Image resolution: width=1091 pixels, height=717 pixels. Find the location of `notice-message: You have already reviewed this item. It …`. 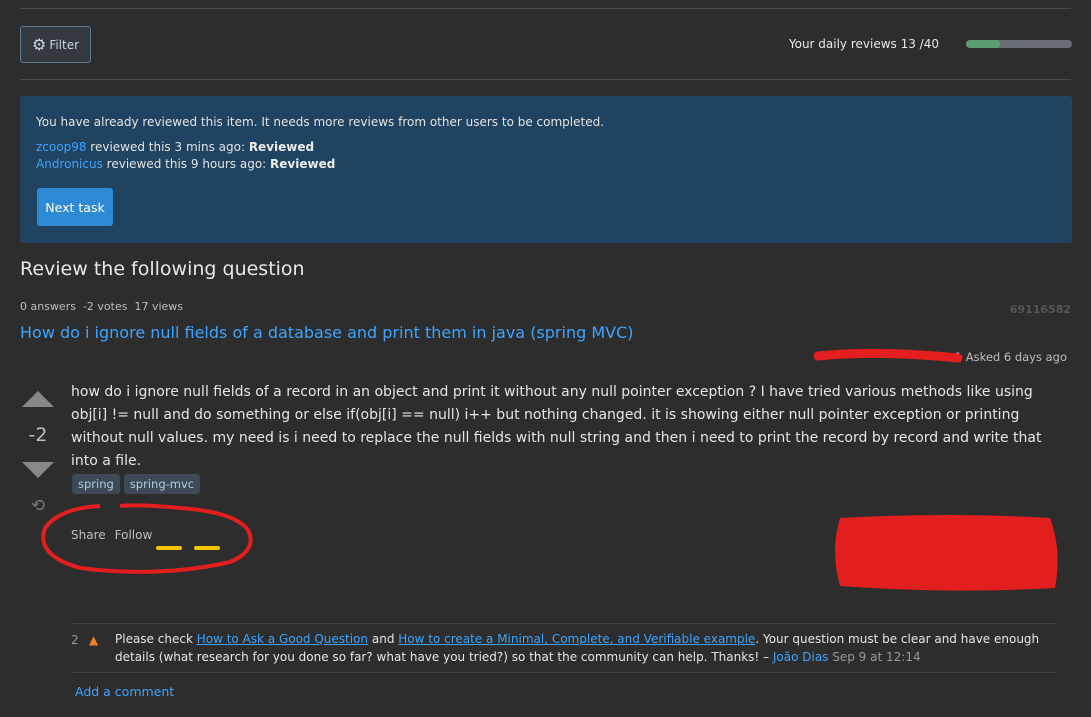

notice-message: You have already reviewed this item. It … is located at coordinates (320, 122).